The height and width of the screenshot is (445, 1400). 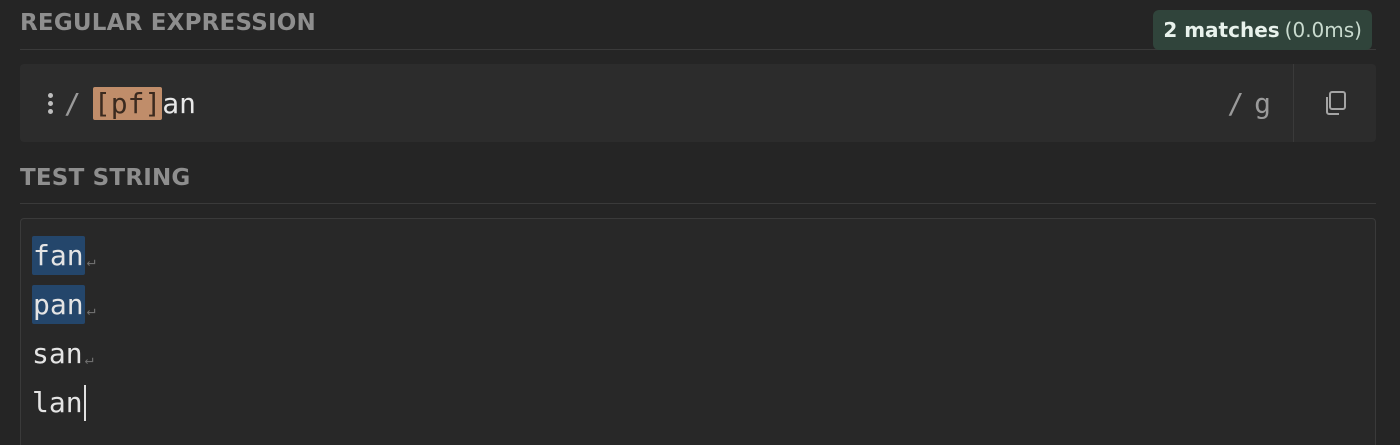 What do you see at coordinates (179, 103) in the screenshot?
I see `regex-literal-token: an` at bounding box center [179, 103].